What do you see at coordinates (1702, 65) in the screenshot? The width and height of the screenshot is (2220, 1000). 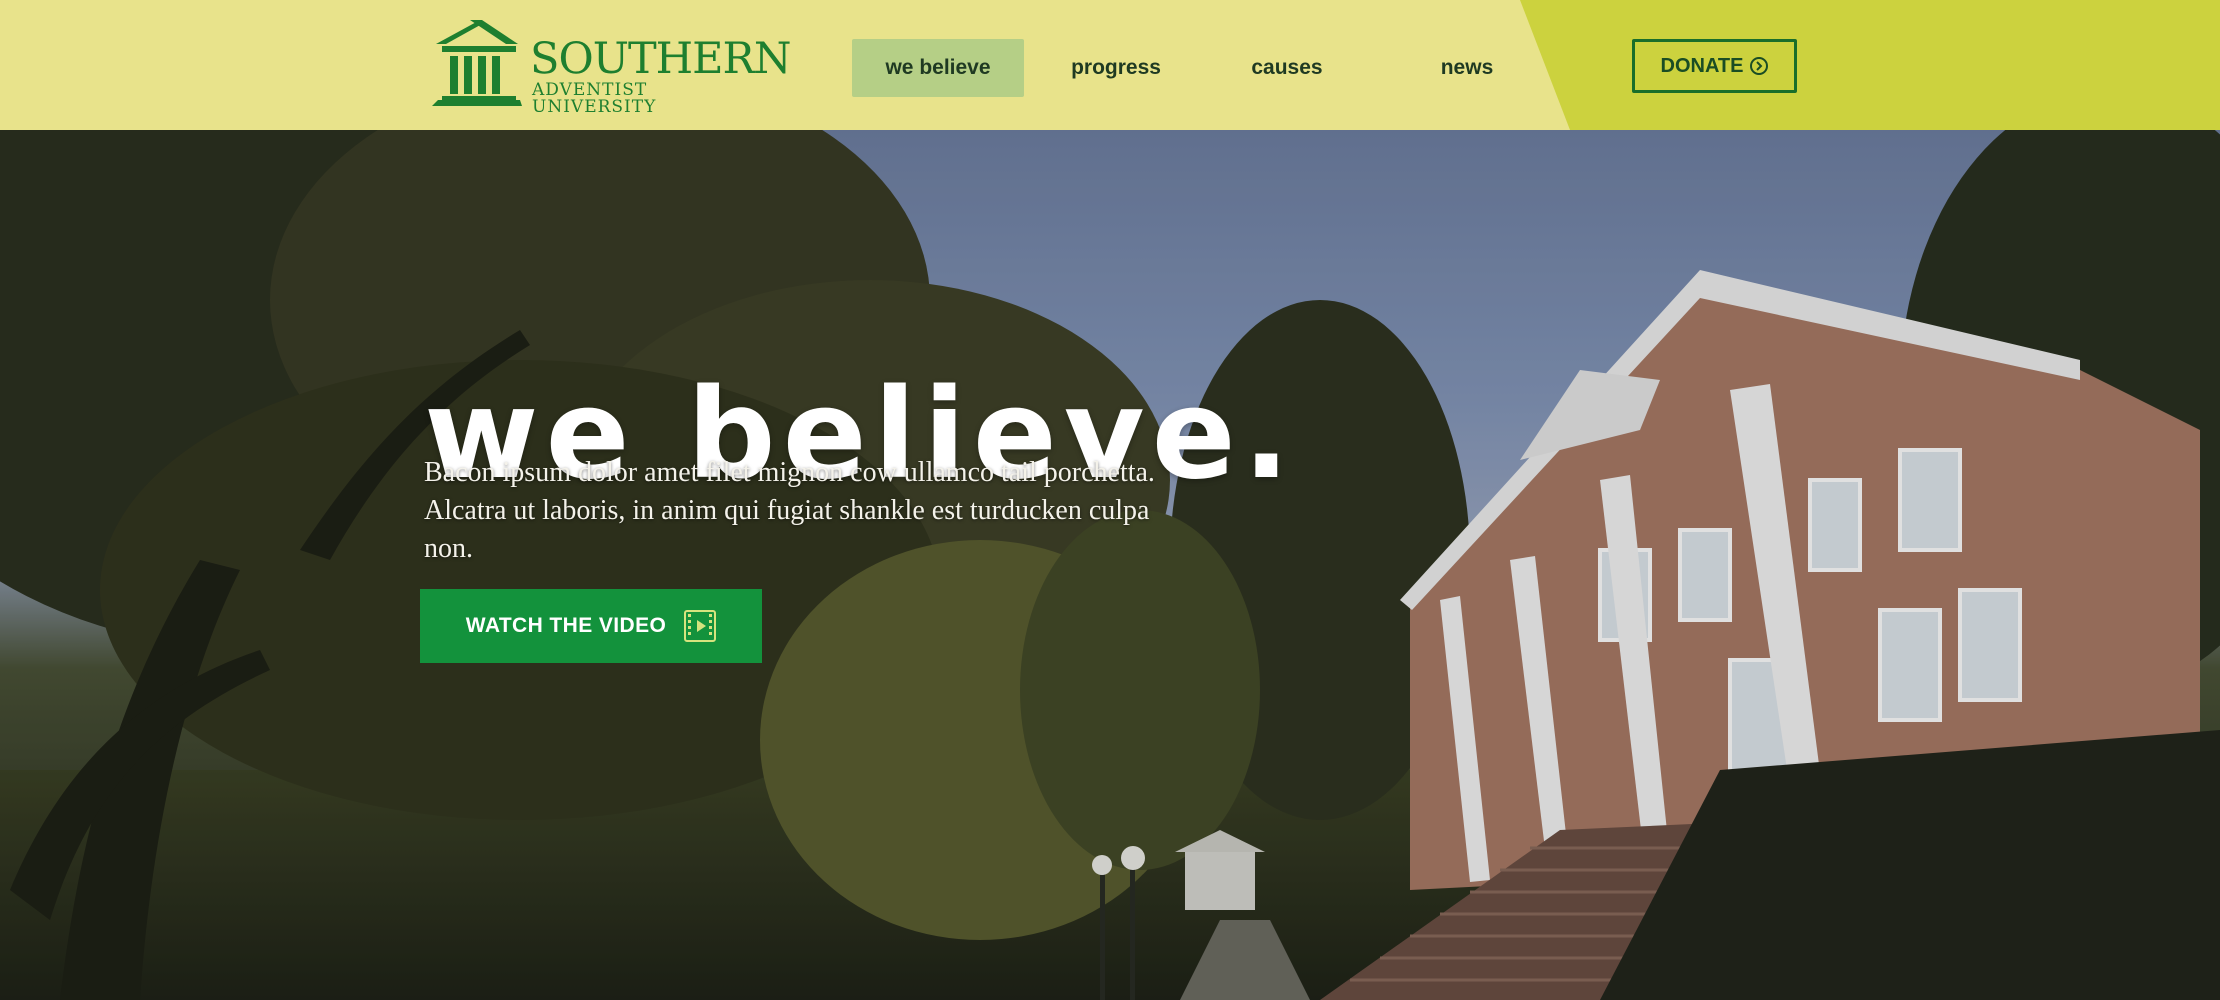 I see `donate-label: DONATE` at bounding box center [1702, 65].